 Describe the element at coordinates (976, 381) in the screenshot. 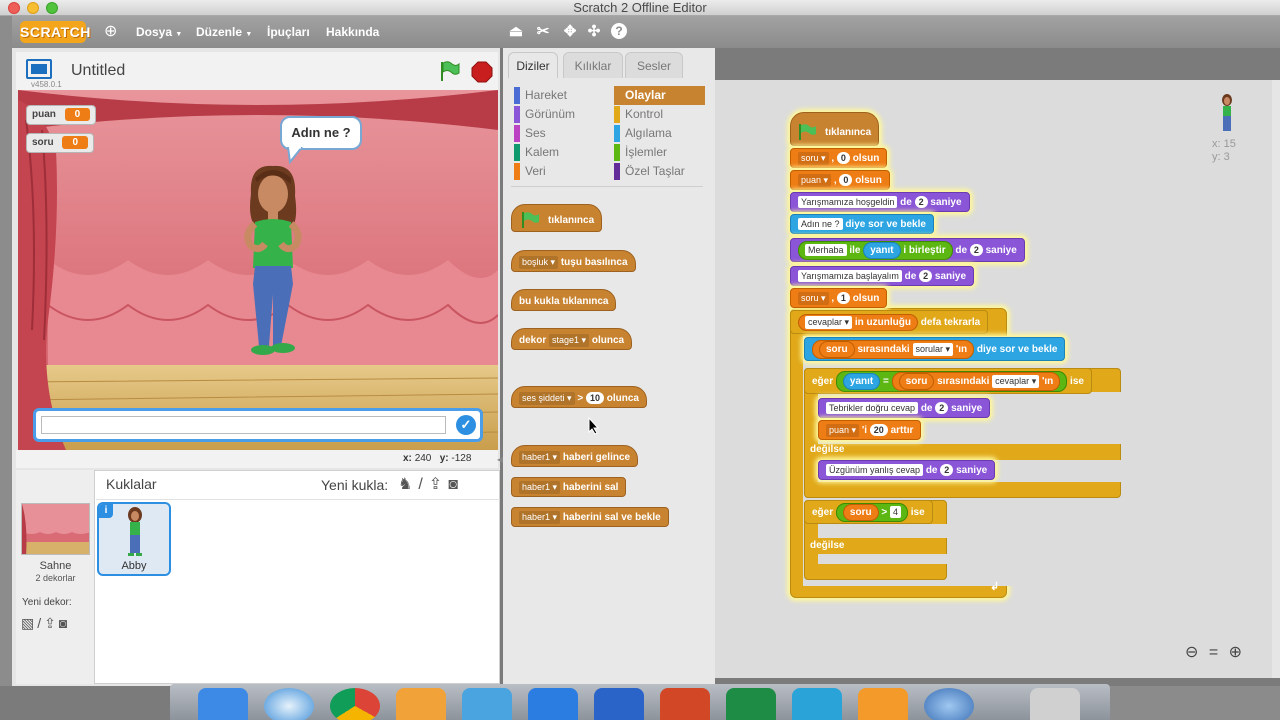

I see `item-of-list-reporter: soru sırasındaki cevaplar ▾ 'ın` at that location.